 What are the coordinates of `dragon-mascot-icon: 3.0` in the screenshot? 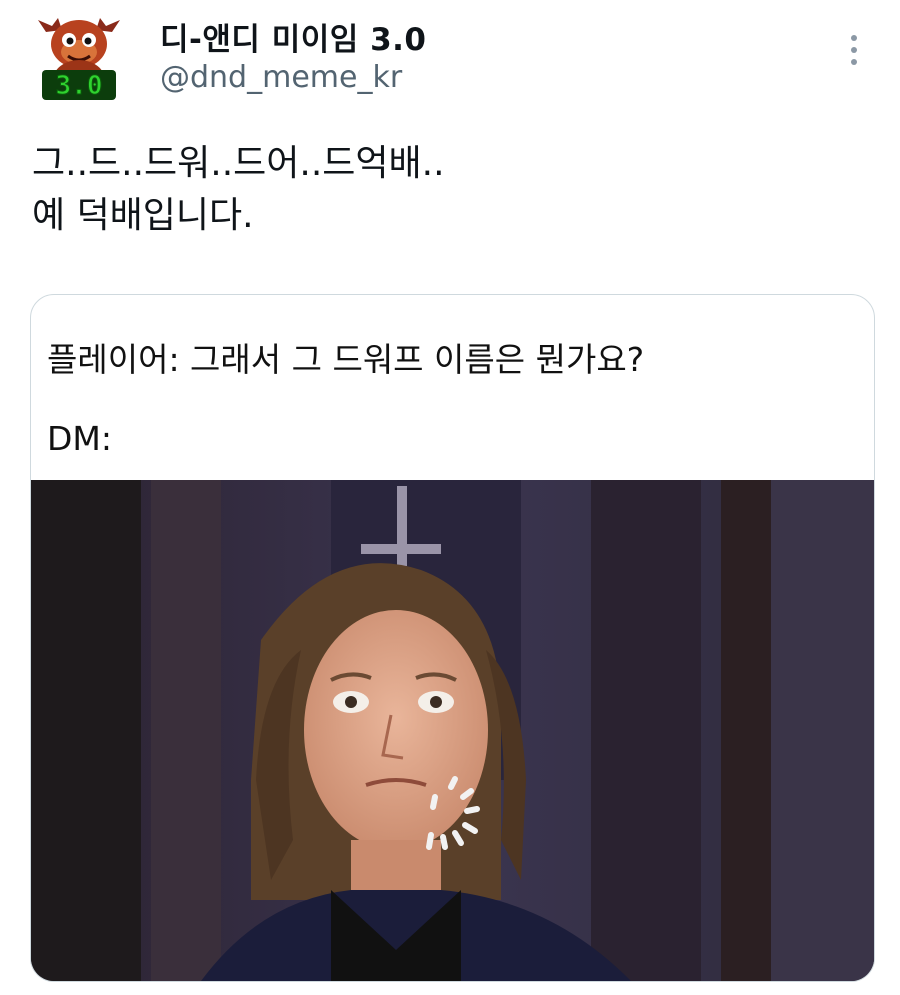 It's located at (79, 60).